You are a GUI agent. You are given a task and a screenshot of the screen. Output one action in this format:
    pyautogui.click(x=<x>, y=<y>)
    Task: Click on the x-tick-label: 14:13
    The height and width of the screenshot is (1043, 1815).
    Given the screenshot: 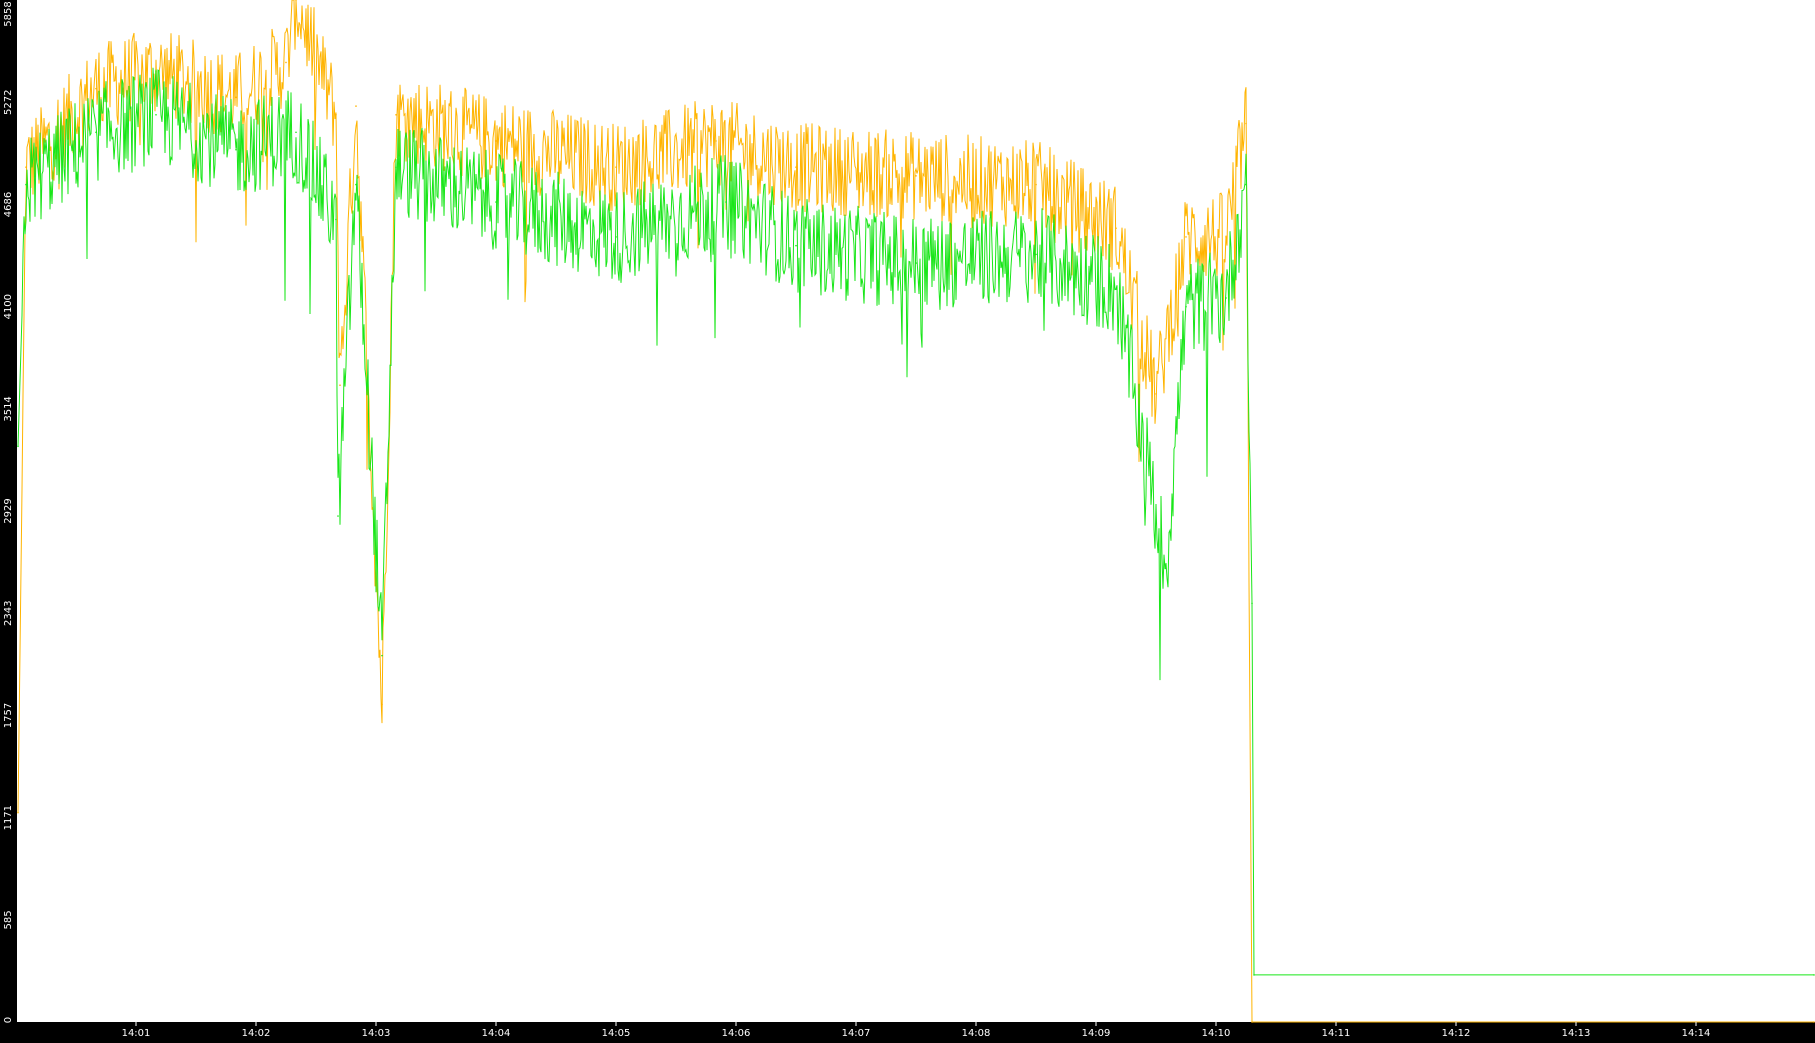 What is the action you would take?
    pyautogui.click(x=1576, y=1033)
    